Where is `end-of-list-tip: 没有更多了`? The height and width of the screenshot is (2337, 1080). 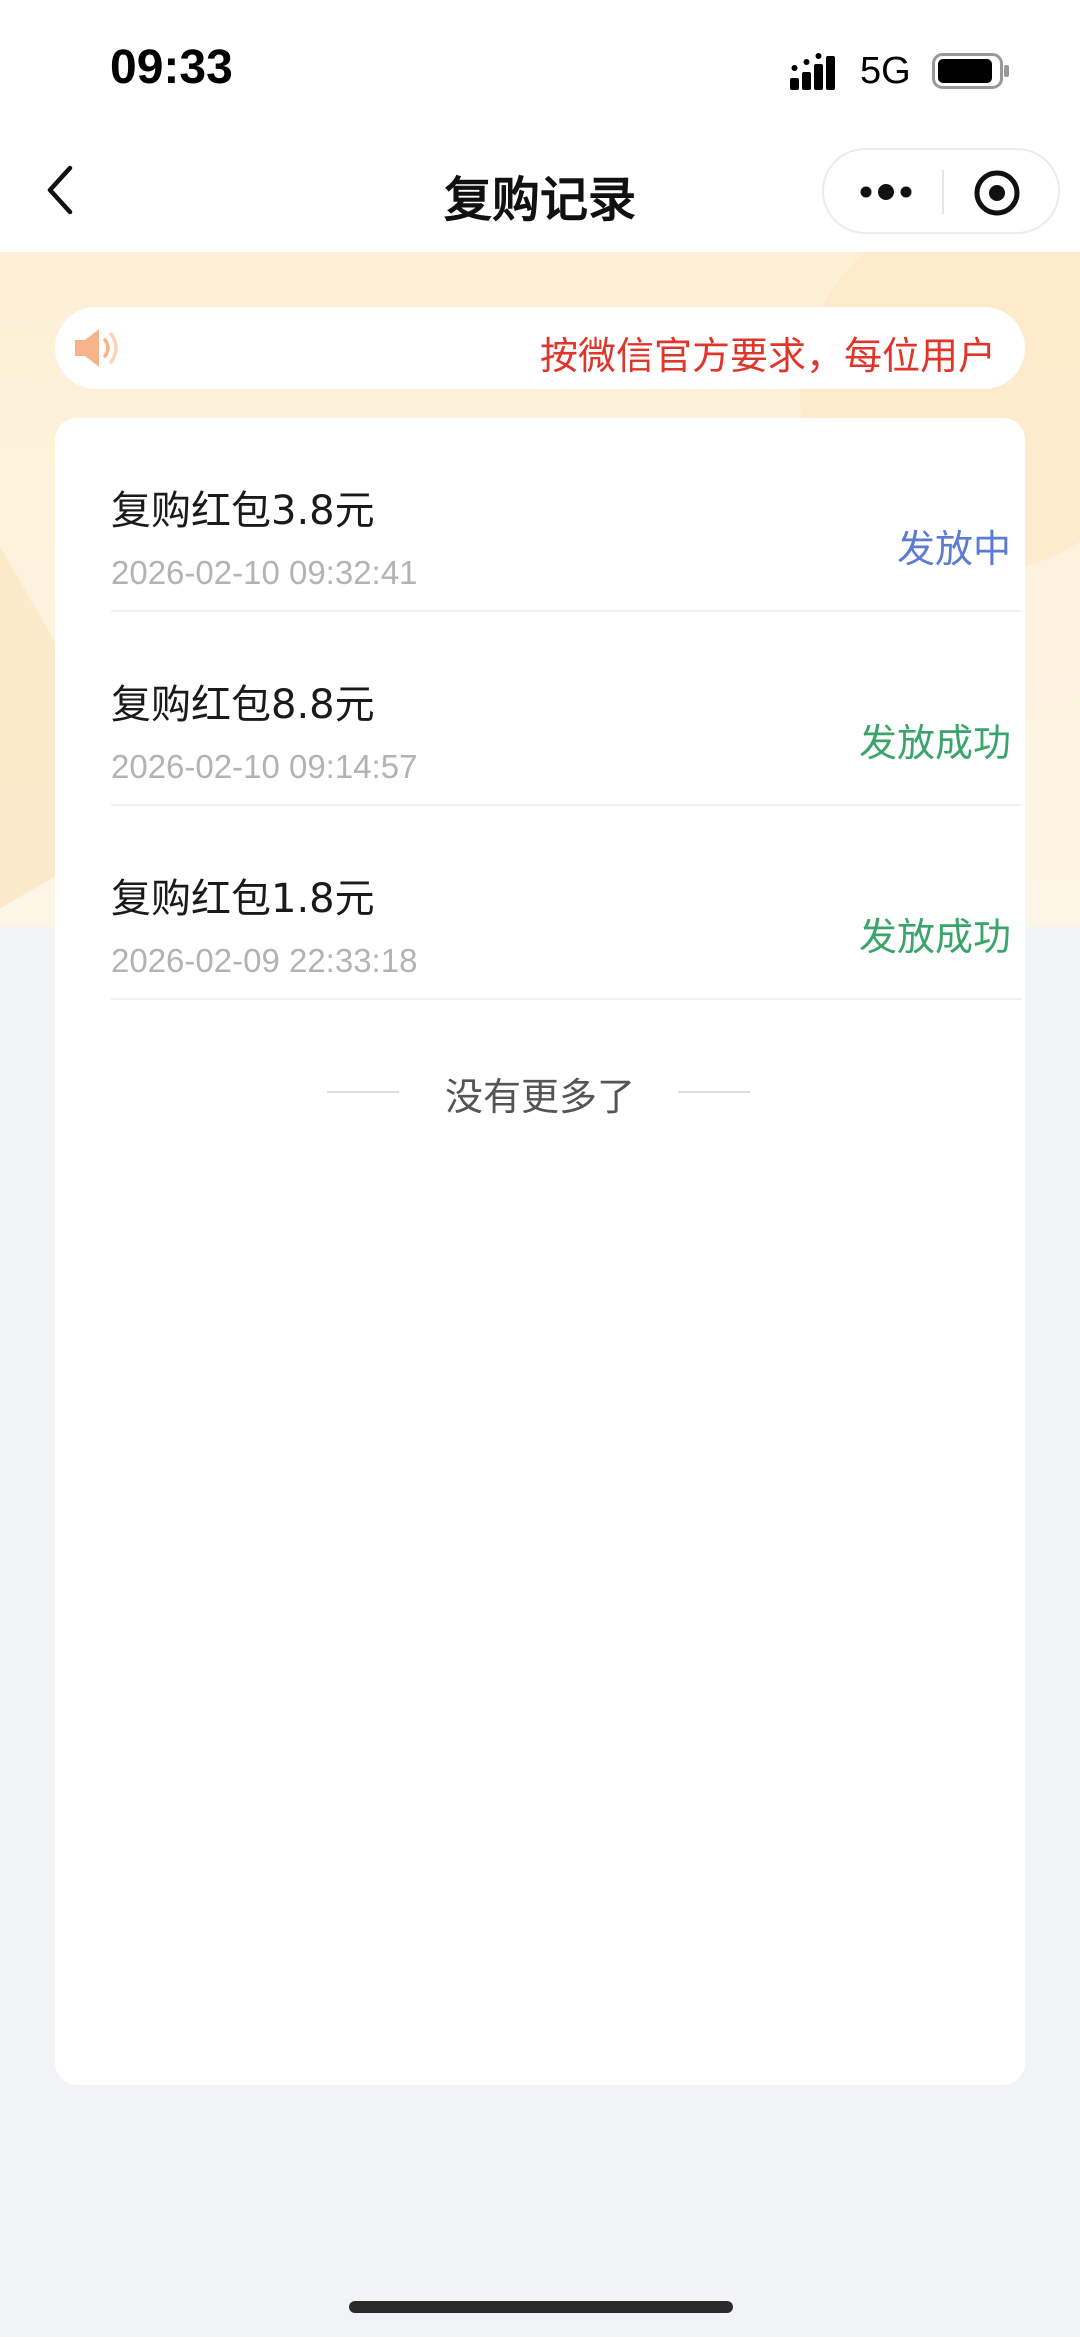 end-of-list-tip: 没有更多了 is located at coordinates (540, 1092).